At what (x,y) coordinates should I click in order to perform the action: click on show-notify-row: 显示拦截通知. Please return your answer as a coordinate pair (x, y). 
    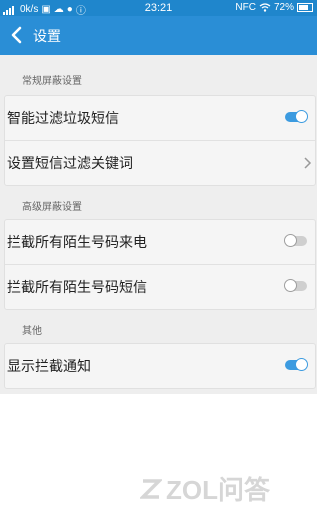
    Looking at the image, I should click on (160, 366).